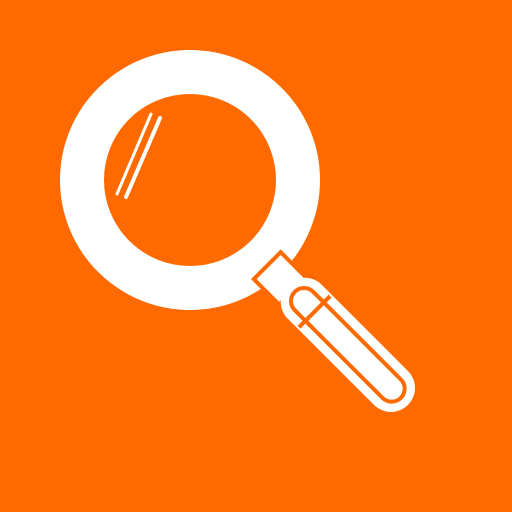 The width and height of the screenshot is (512, 512). Describe the element at coordinates (332, 330) in the screenshot. I see `handle-assembly` at that location.